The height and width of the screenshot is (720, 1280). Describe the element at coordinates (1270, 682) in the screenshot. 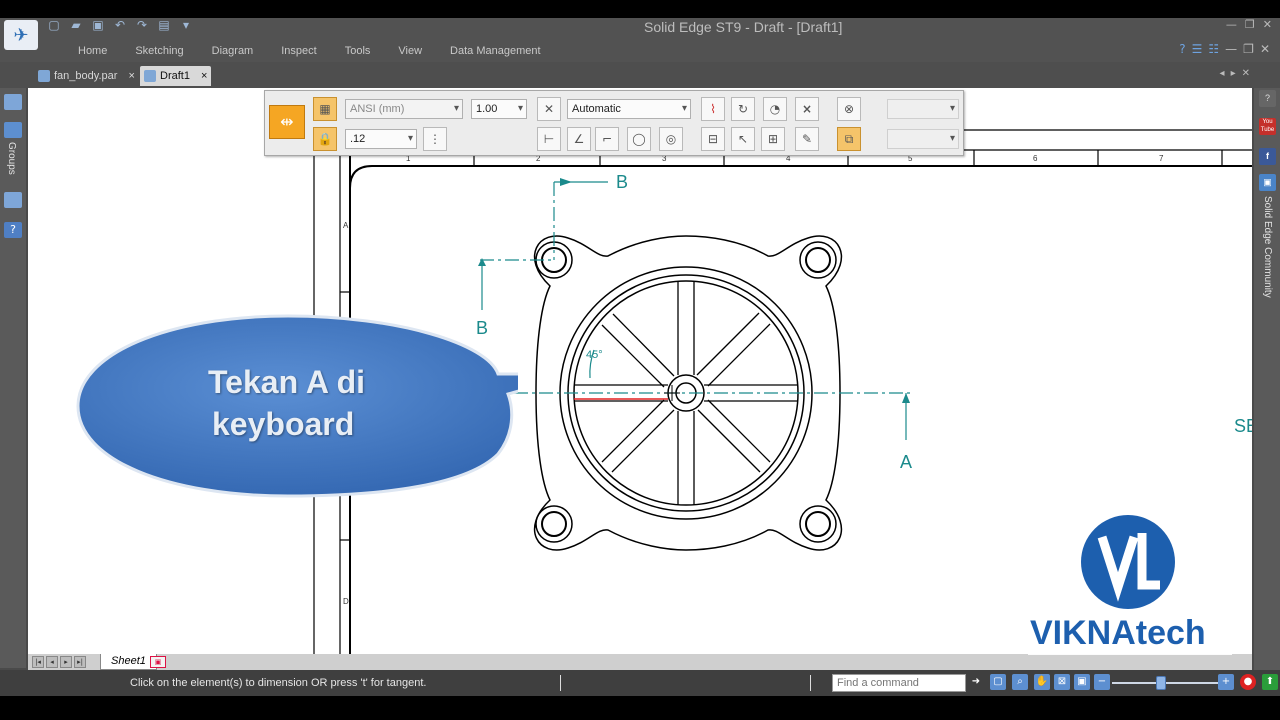

I see `upload-icon: ⬆` at that location.